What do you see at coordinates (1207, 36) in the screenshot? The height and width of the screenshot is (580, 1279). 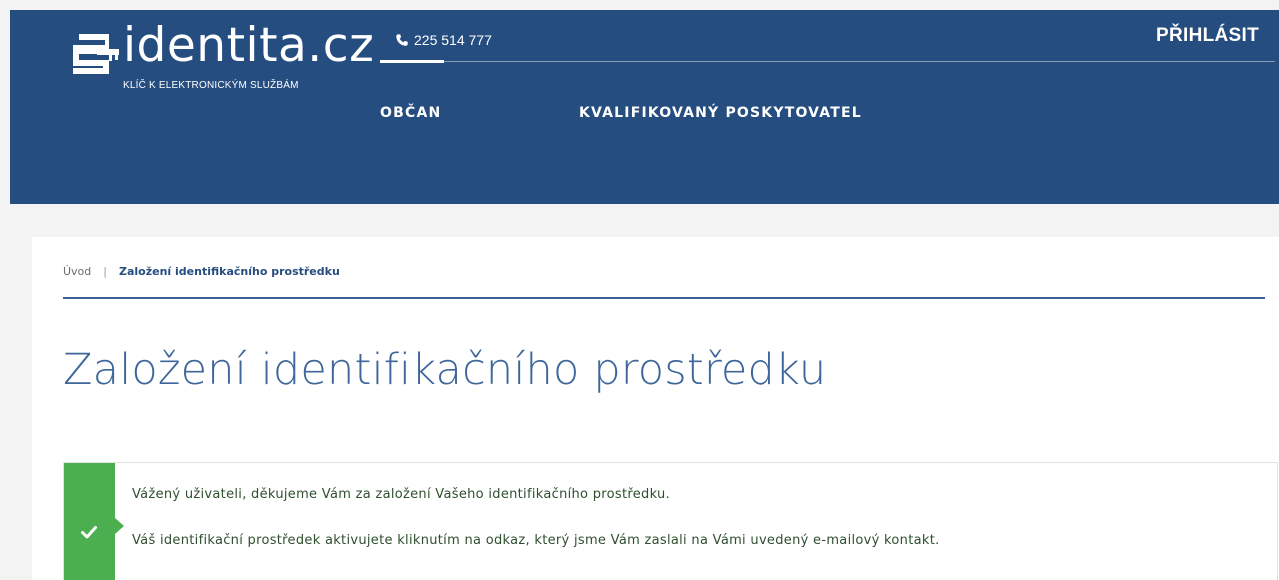 I see `login-link: PŘIHLÁSIT` at bounding box center [1207, 36].